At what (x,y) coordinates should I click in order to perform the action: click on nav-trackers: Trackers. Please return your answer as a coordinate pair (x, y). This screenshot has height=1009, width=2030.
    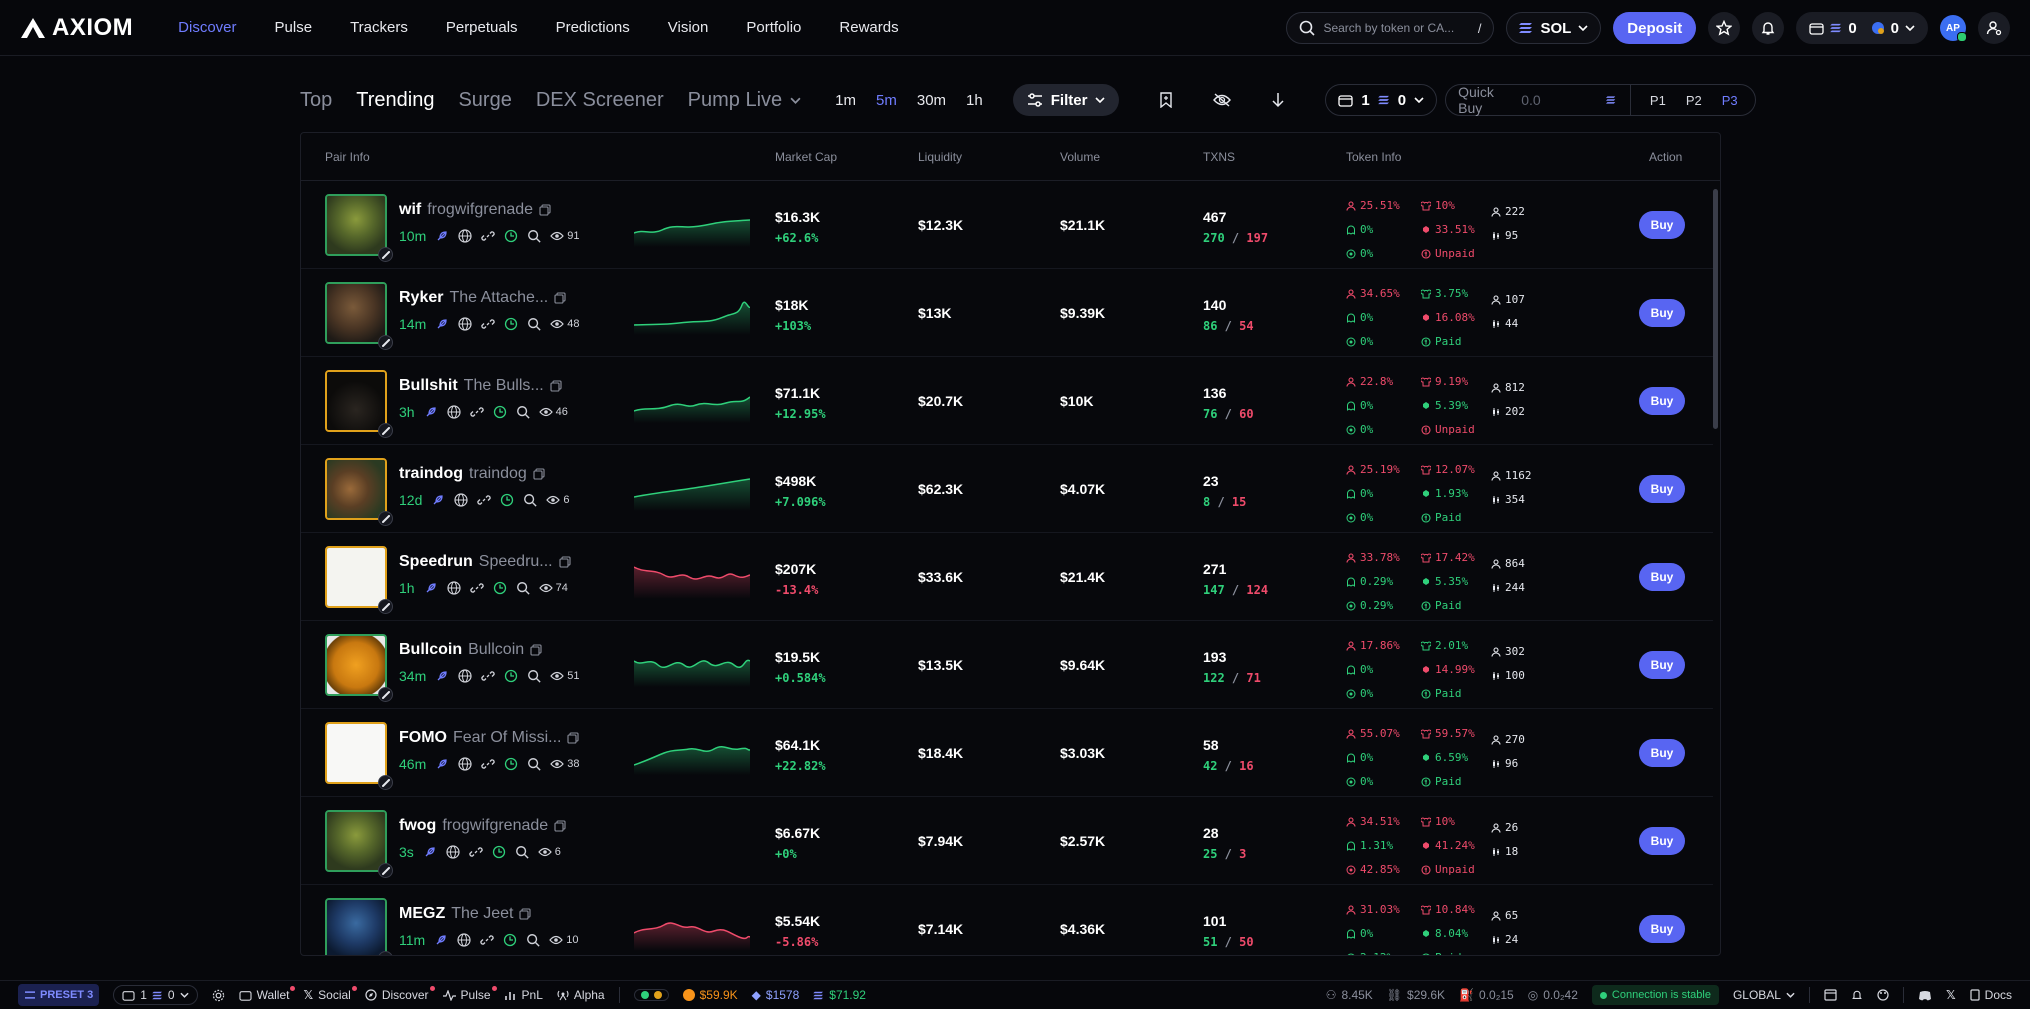
    Looking at the image, I should click on (379, 27).